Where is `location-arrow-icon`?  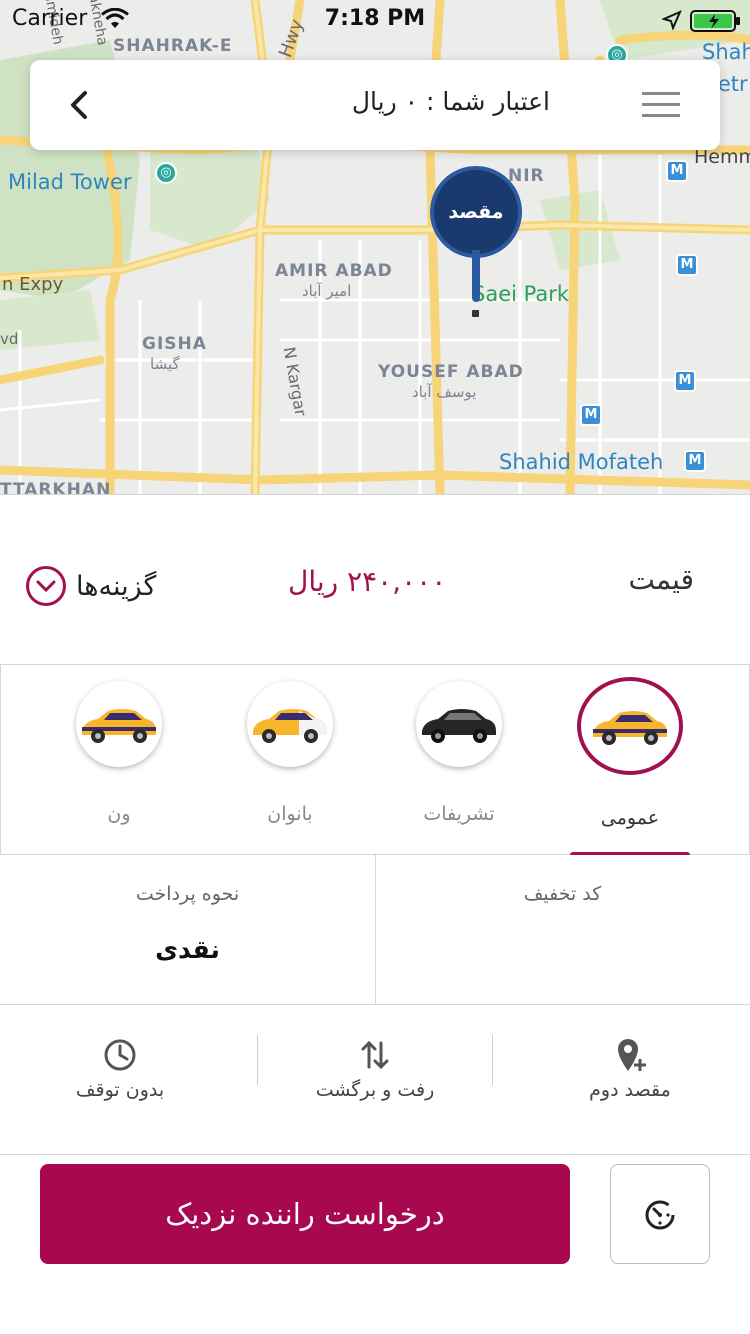
location-arrow-icon is located at coordinates (672, 20).